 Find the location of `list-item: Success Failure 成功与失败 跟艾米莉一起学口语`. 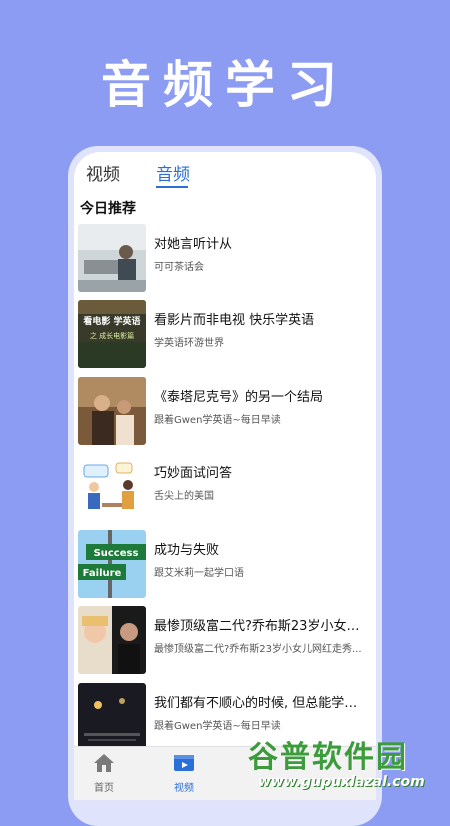

list-item: Success Failure 成功与失败 跟艾米莉一起学口语 is located at coordinates (225, 565).